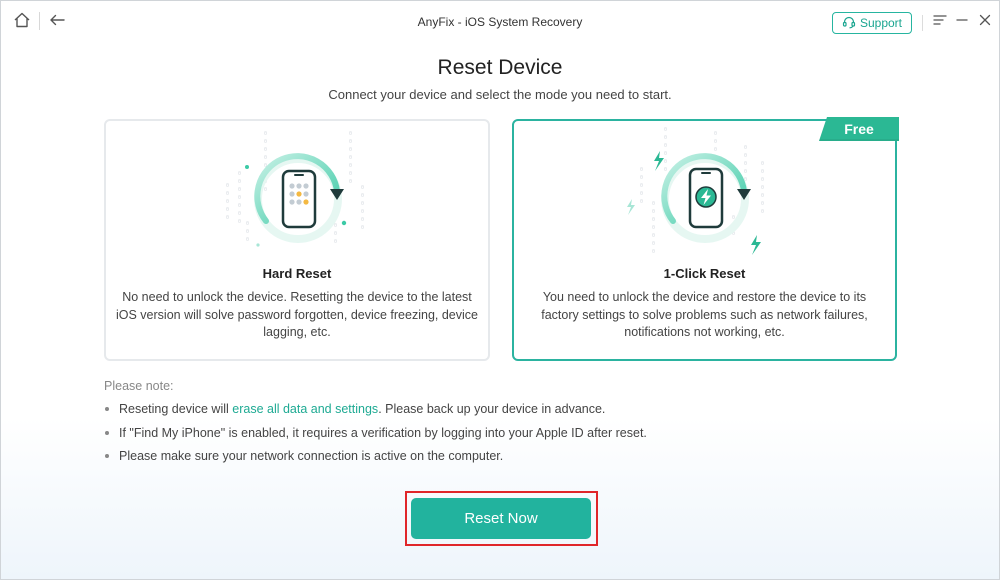 The width and height of the screenshot is (1000, 580). Describe the element at coordinates (881, 23) in the screenshot. I see `support-label: Support` at that location.